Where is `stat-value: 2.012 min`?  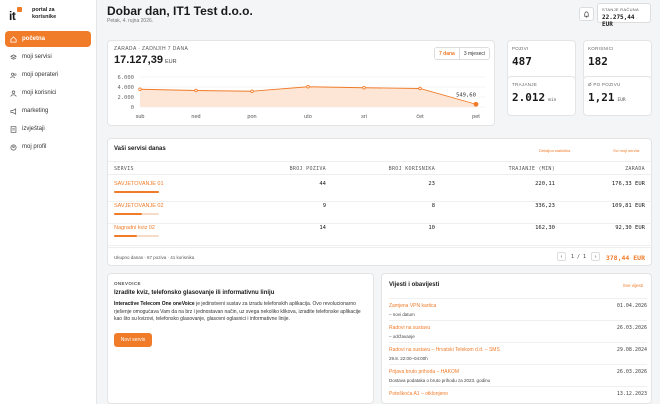
stat-value: 2.012 min is located at coordinates (534, 97).